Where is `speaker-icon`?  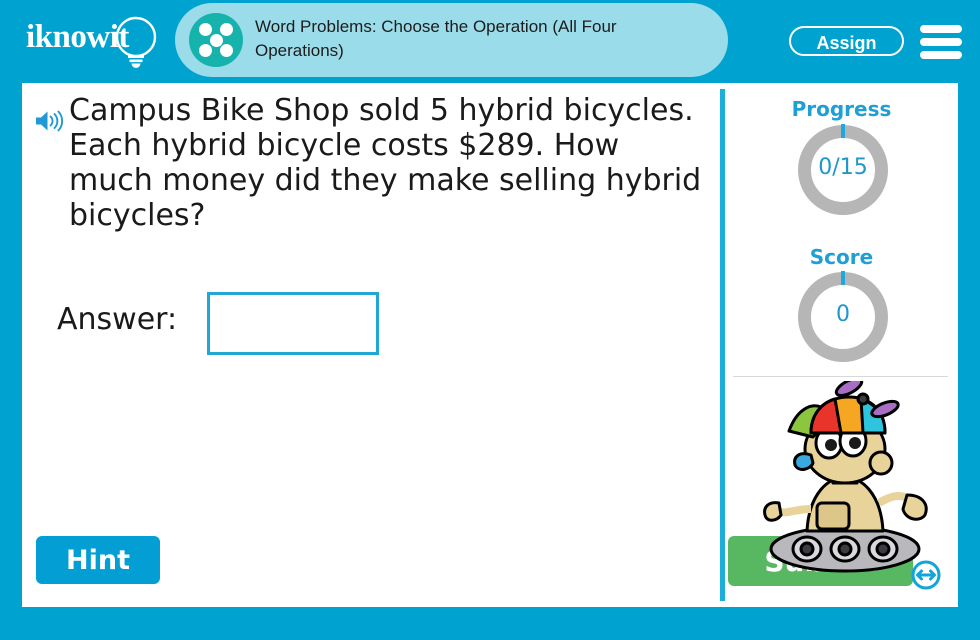
speaker-icon is located at coordinates (50, 121).